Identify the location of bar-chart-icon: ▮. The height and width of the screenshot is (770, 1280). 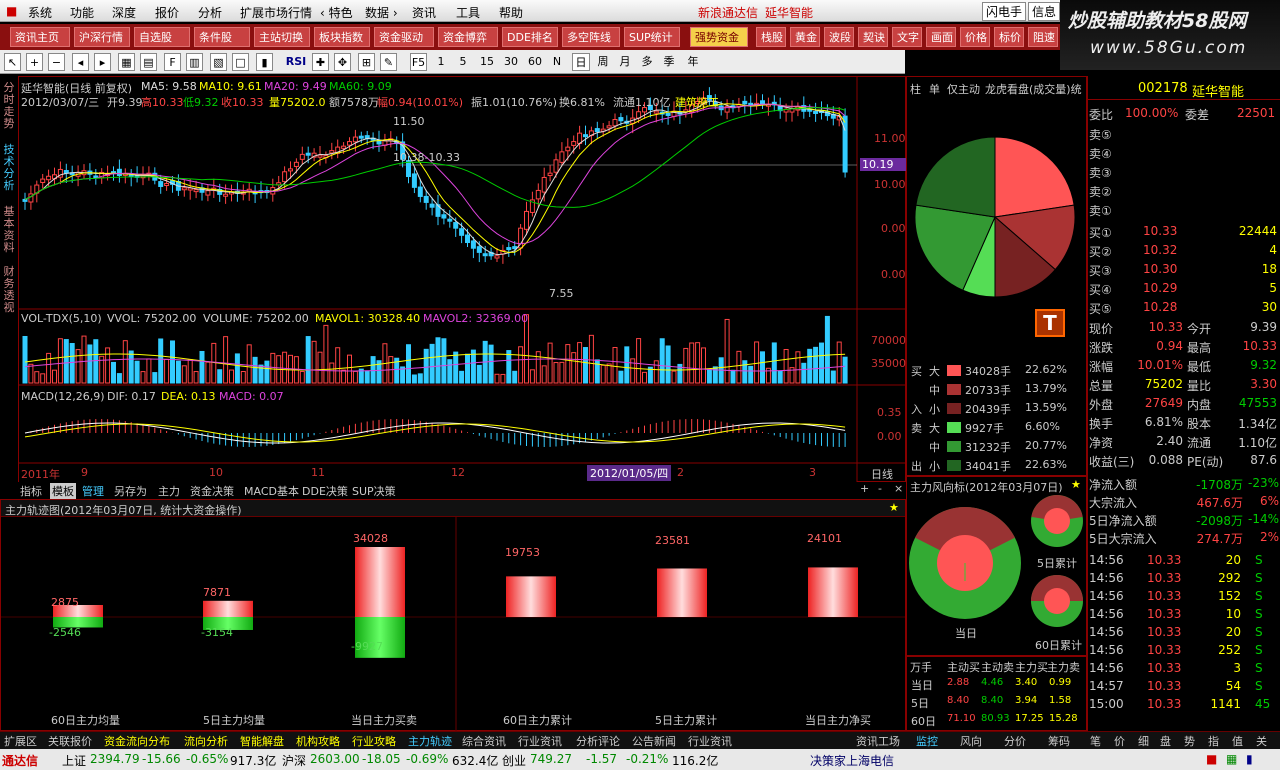
(264, 62).